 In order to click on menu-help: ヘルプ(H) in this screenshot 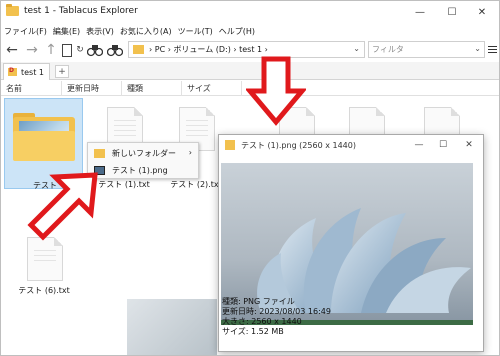, I will do `click(237, 31)`.